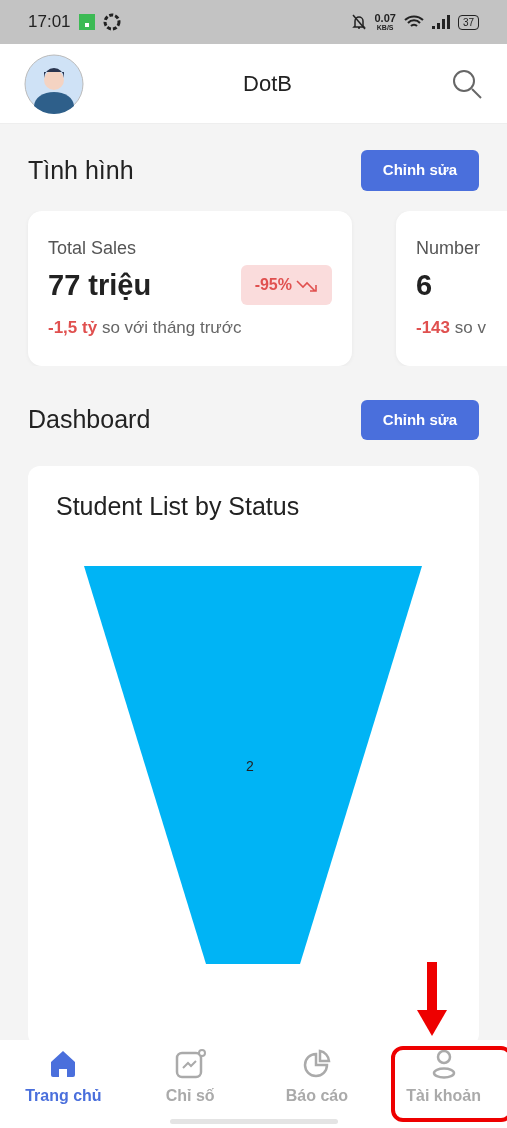 The image size is (507, 1128). Describe the element at coordinates (440, 22) in the screenshot. I see `signal-icon` at that location.